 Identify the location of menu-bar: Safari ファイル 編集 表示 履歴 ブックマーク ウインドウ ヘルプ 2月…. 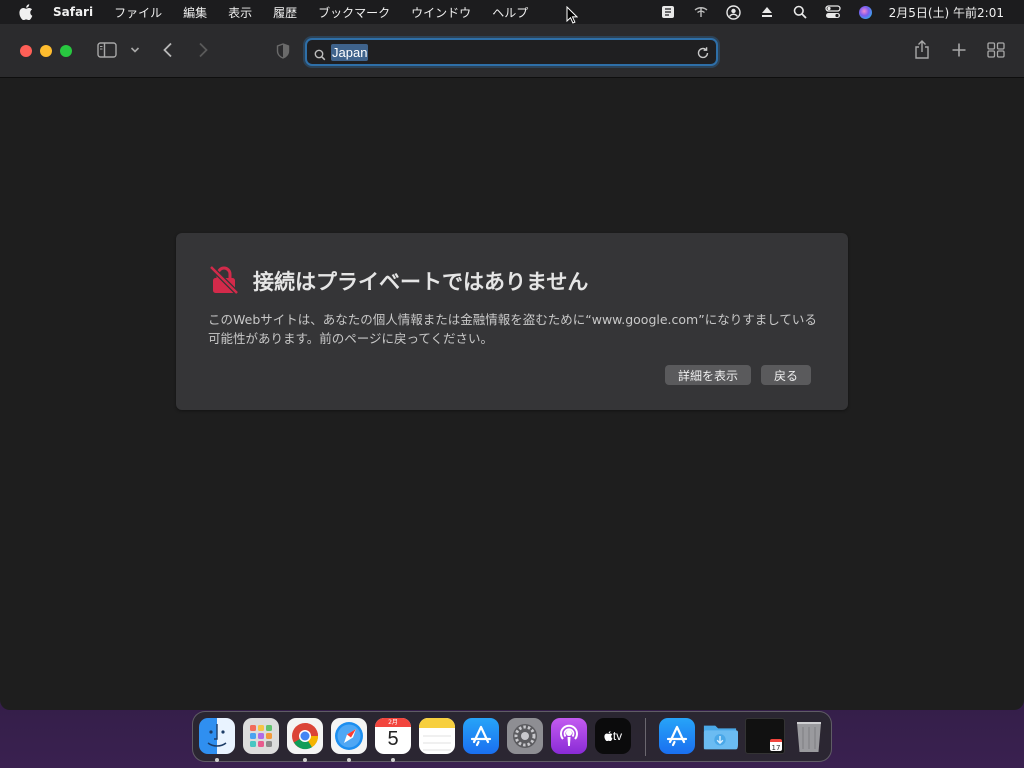
(512, 12).